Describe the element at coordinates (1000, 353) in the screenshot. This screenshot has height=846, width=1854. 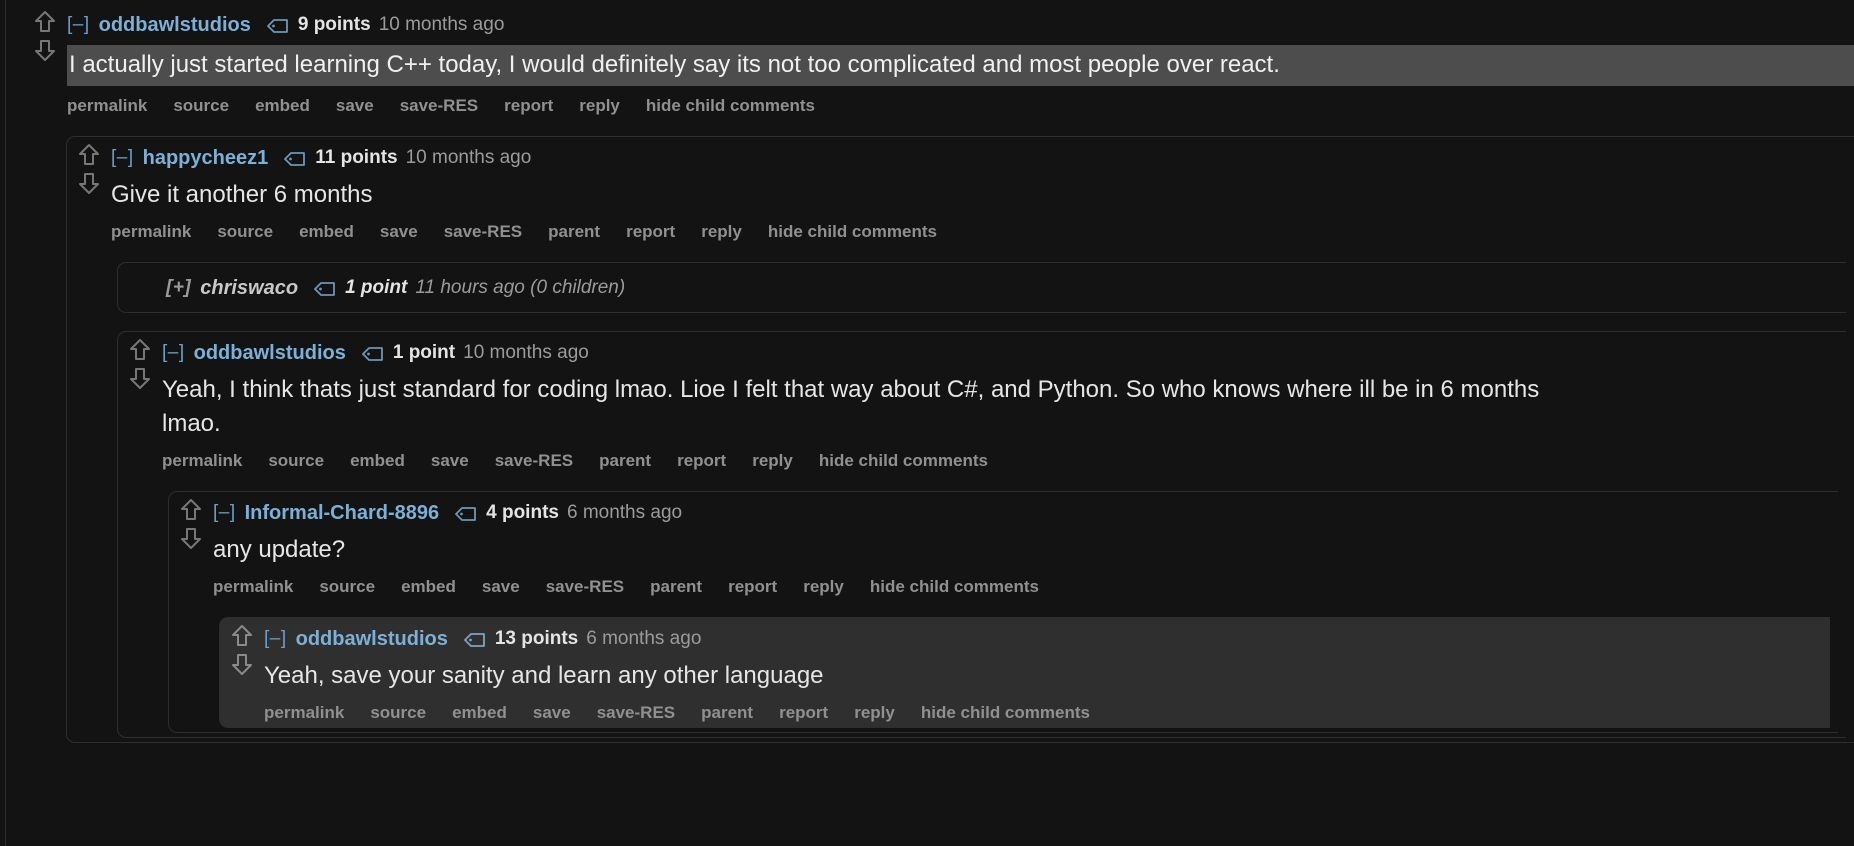
I see `comment-header: [–] oddbawlstudios 1 point 10 months ago` at that location.